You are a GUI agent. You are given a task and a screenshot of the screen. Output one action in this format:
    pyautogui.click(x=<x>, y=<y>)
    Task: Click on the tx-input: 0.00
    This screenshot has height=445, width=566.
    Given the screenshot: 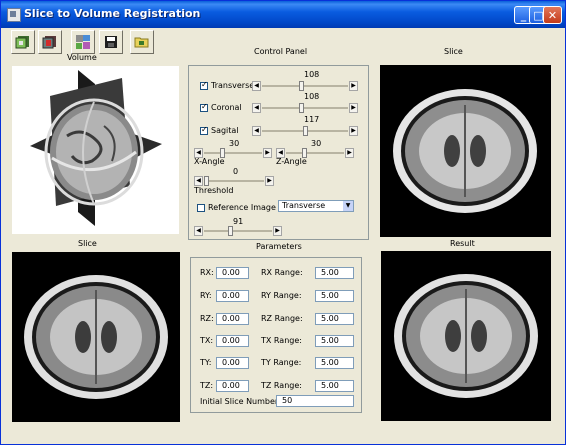 What is the action you would take?
    pyautogui.click(x=232, y=341)
    